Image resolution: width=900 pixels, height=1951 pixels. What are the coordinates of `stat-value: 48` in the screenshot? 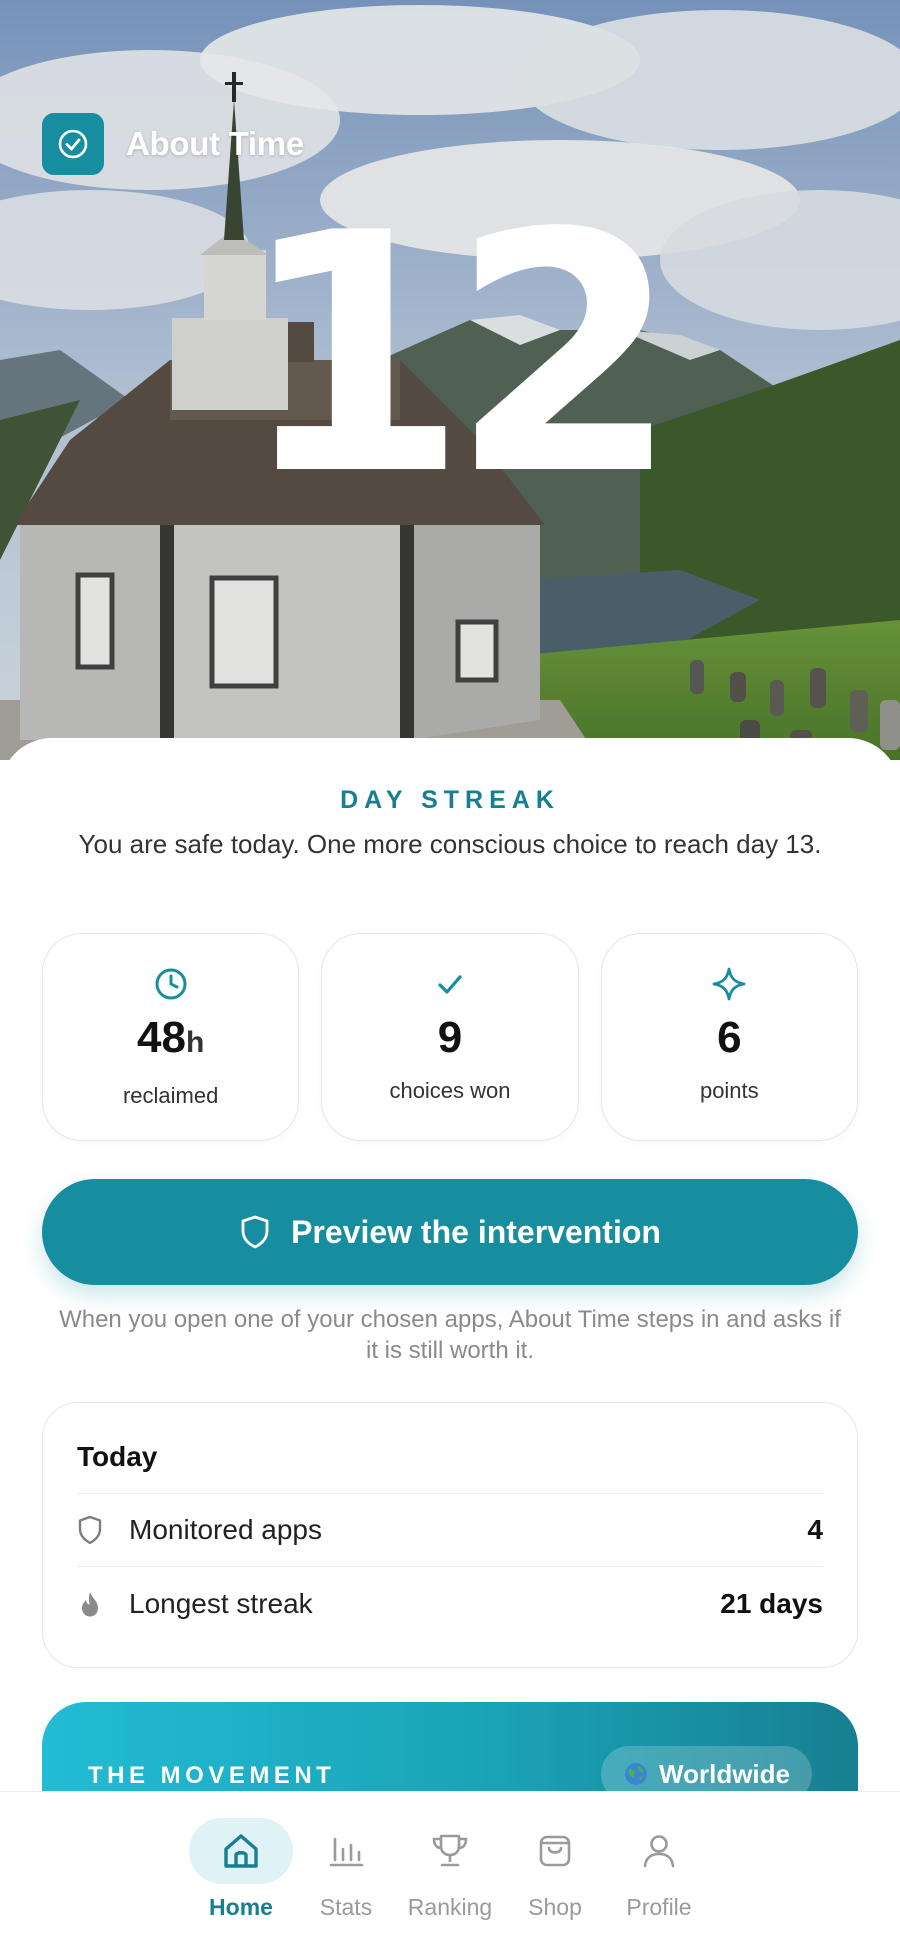 It's located at (161, 1037).